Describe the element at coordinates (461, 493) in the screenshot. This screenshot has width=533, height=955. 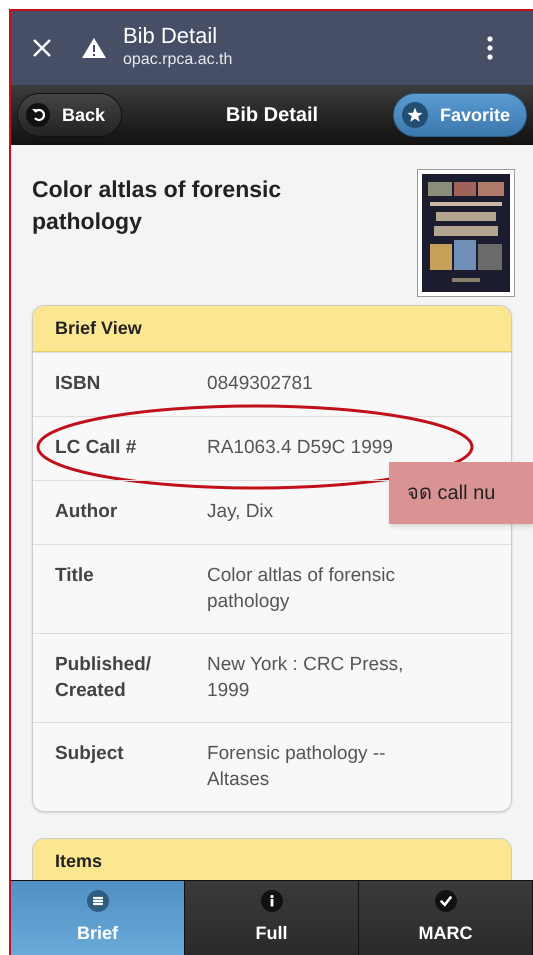
I see `annotation-note: จด call nu` at that location.